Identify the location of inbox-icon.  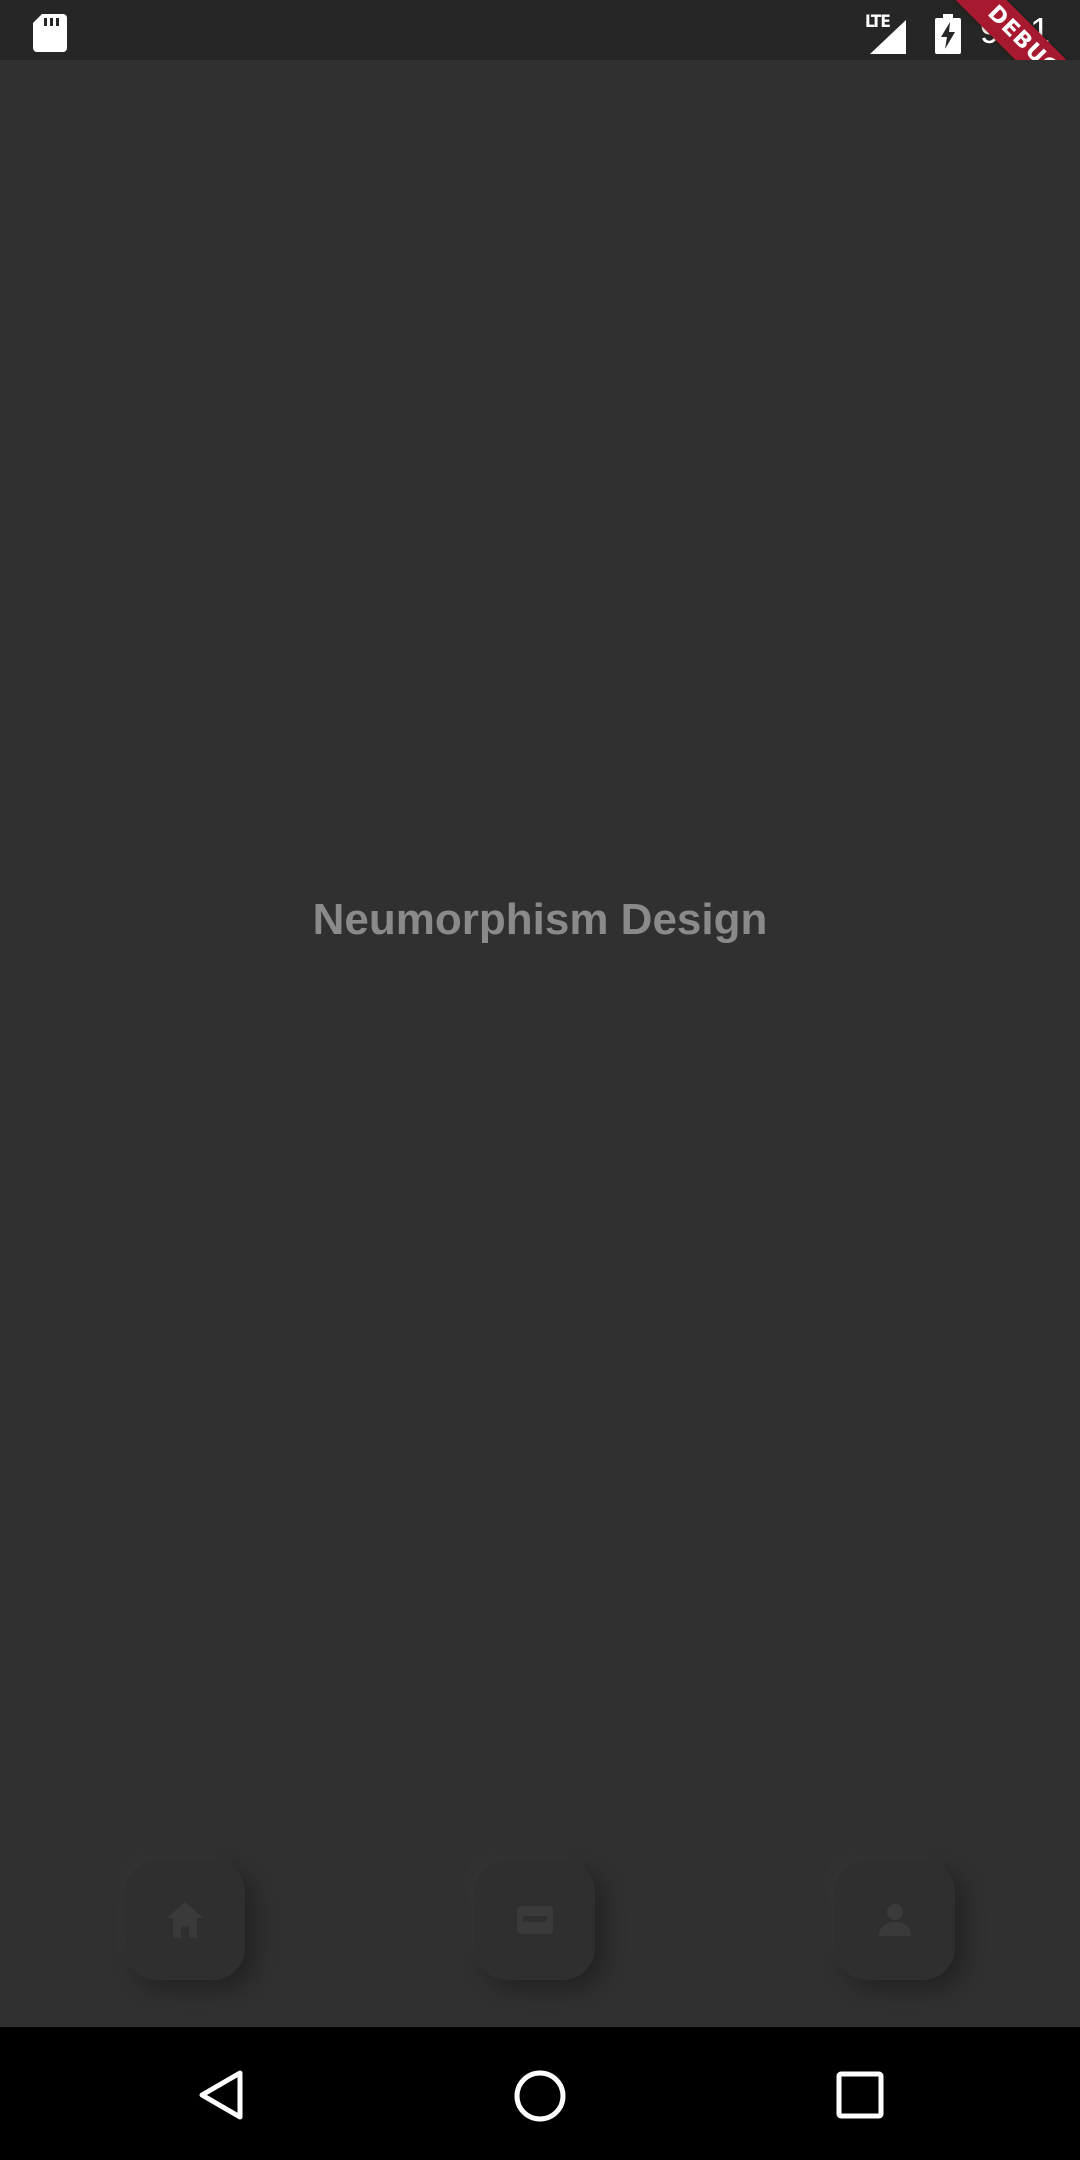
(535, 1920).